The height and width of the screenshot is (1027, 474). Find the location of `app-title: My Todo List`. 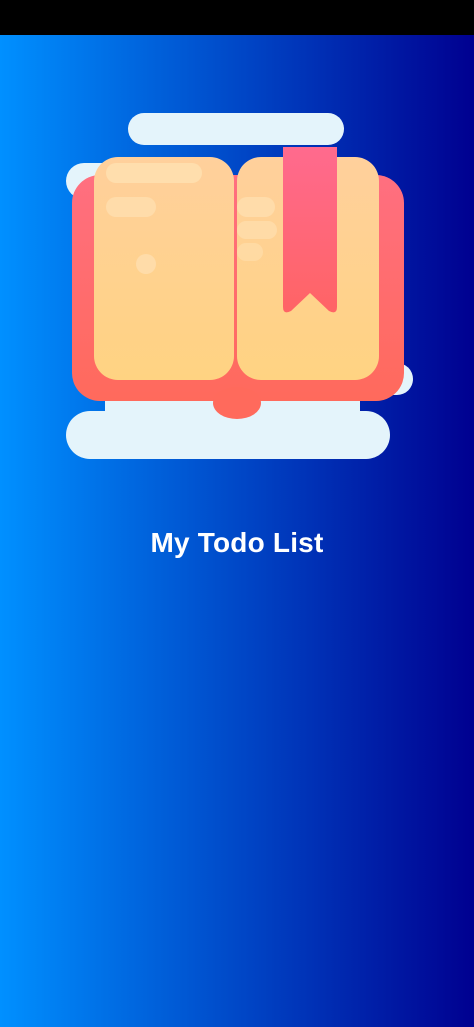

app-title: My Todo List is located at coordinates (237, 542).